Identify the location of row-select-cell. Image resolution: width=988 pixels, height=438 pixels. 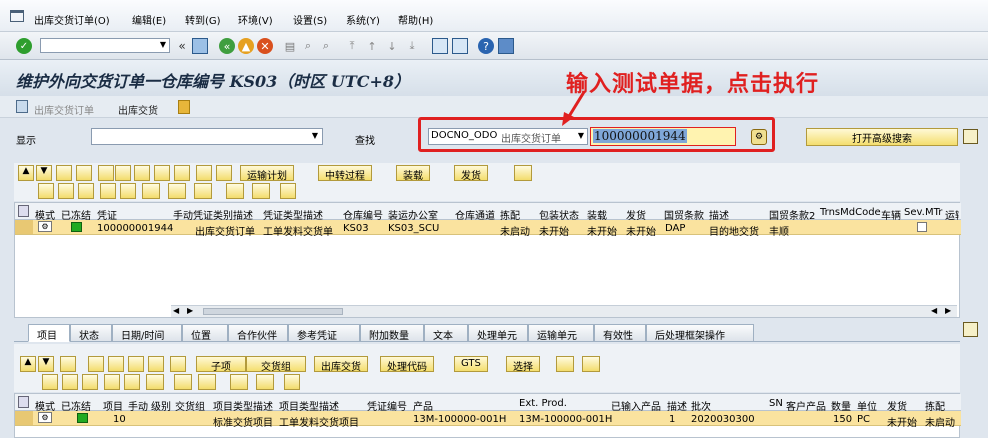
(24, 227).